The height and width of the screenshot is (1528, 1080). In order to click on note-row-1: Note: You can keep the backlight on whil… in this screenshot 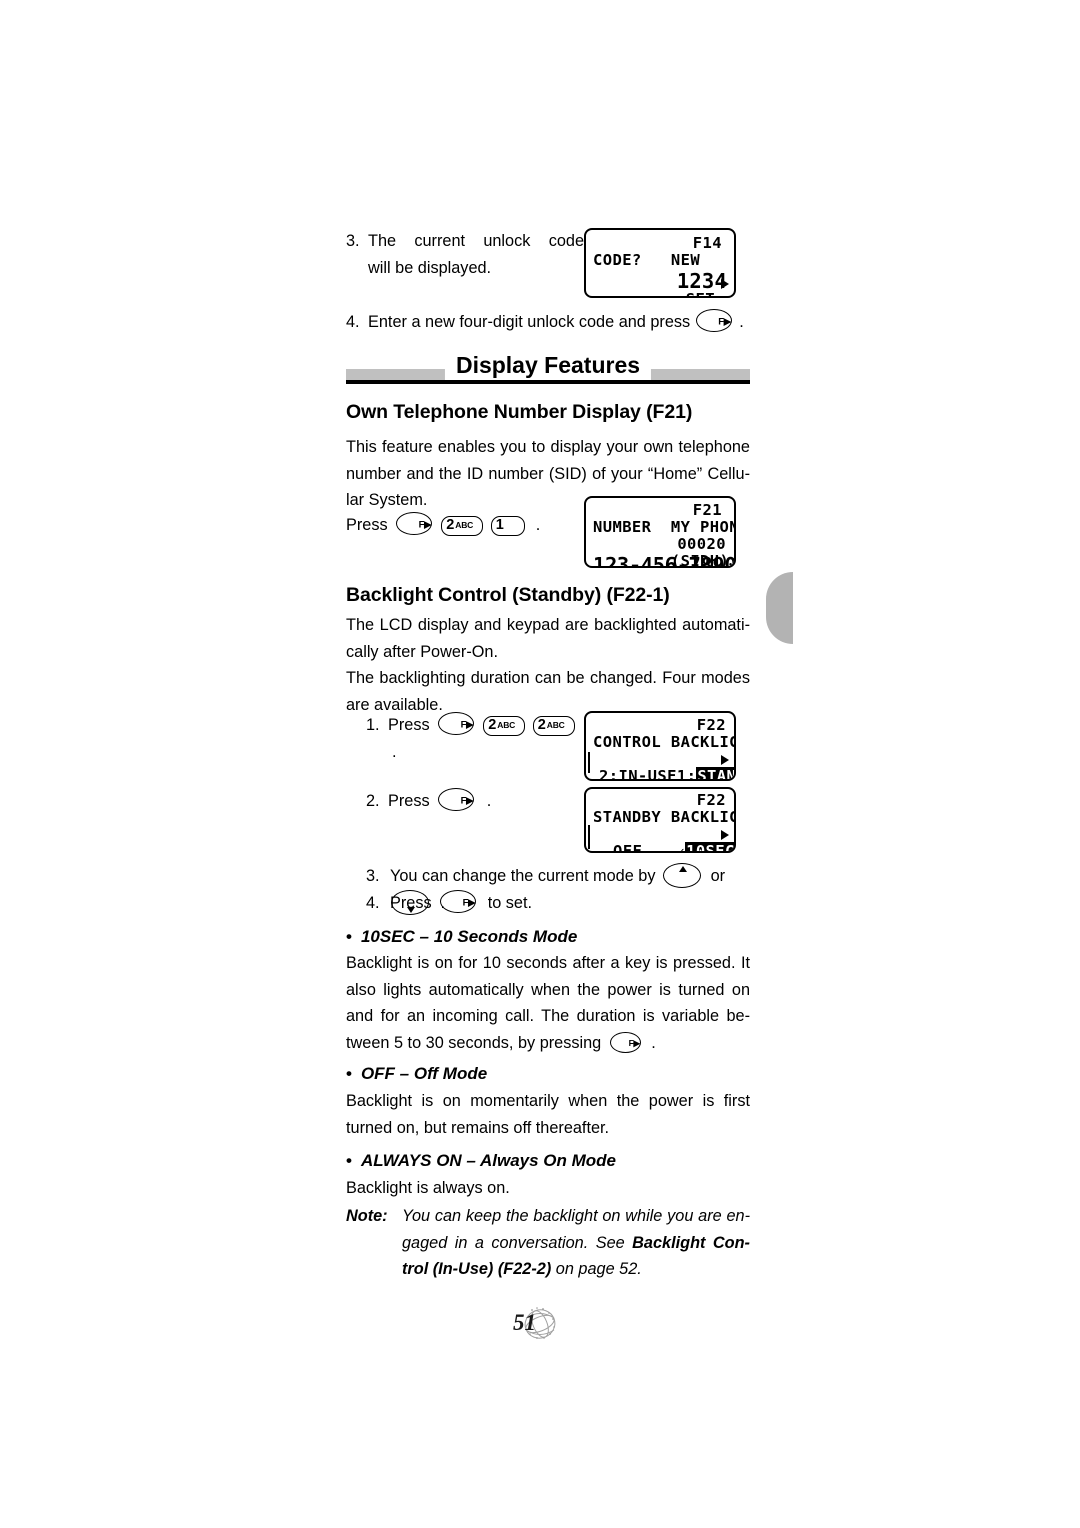, I will do `click(548, 1216)`.